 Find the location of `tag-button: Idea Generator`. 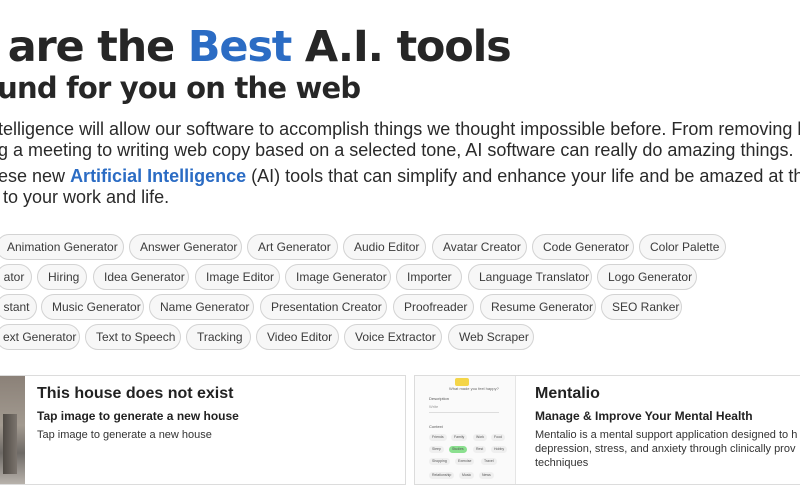

tag-button: Idea Generator is located at coordinates (141, 277).